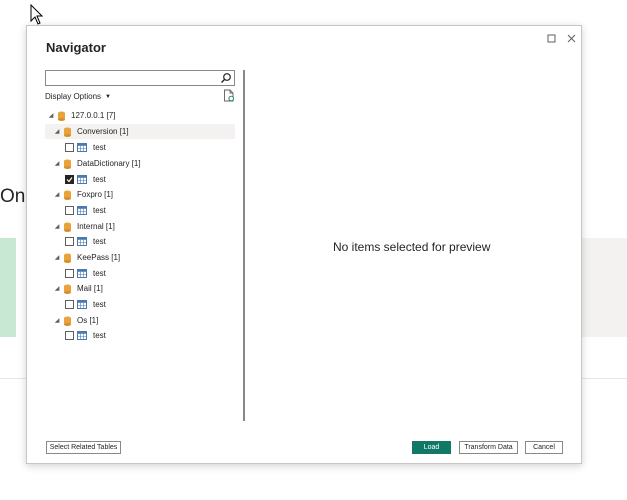 Image resolution: width=627 pixels, height=500 pixels. I want to click on tree-db-internal: ◢ Internal [1], so click(84, 226).